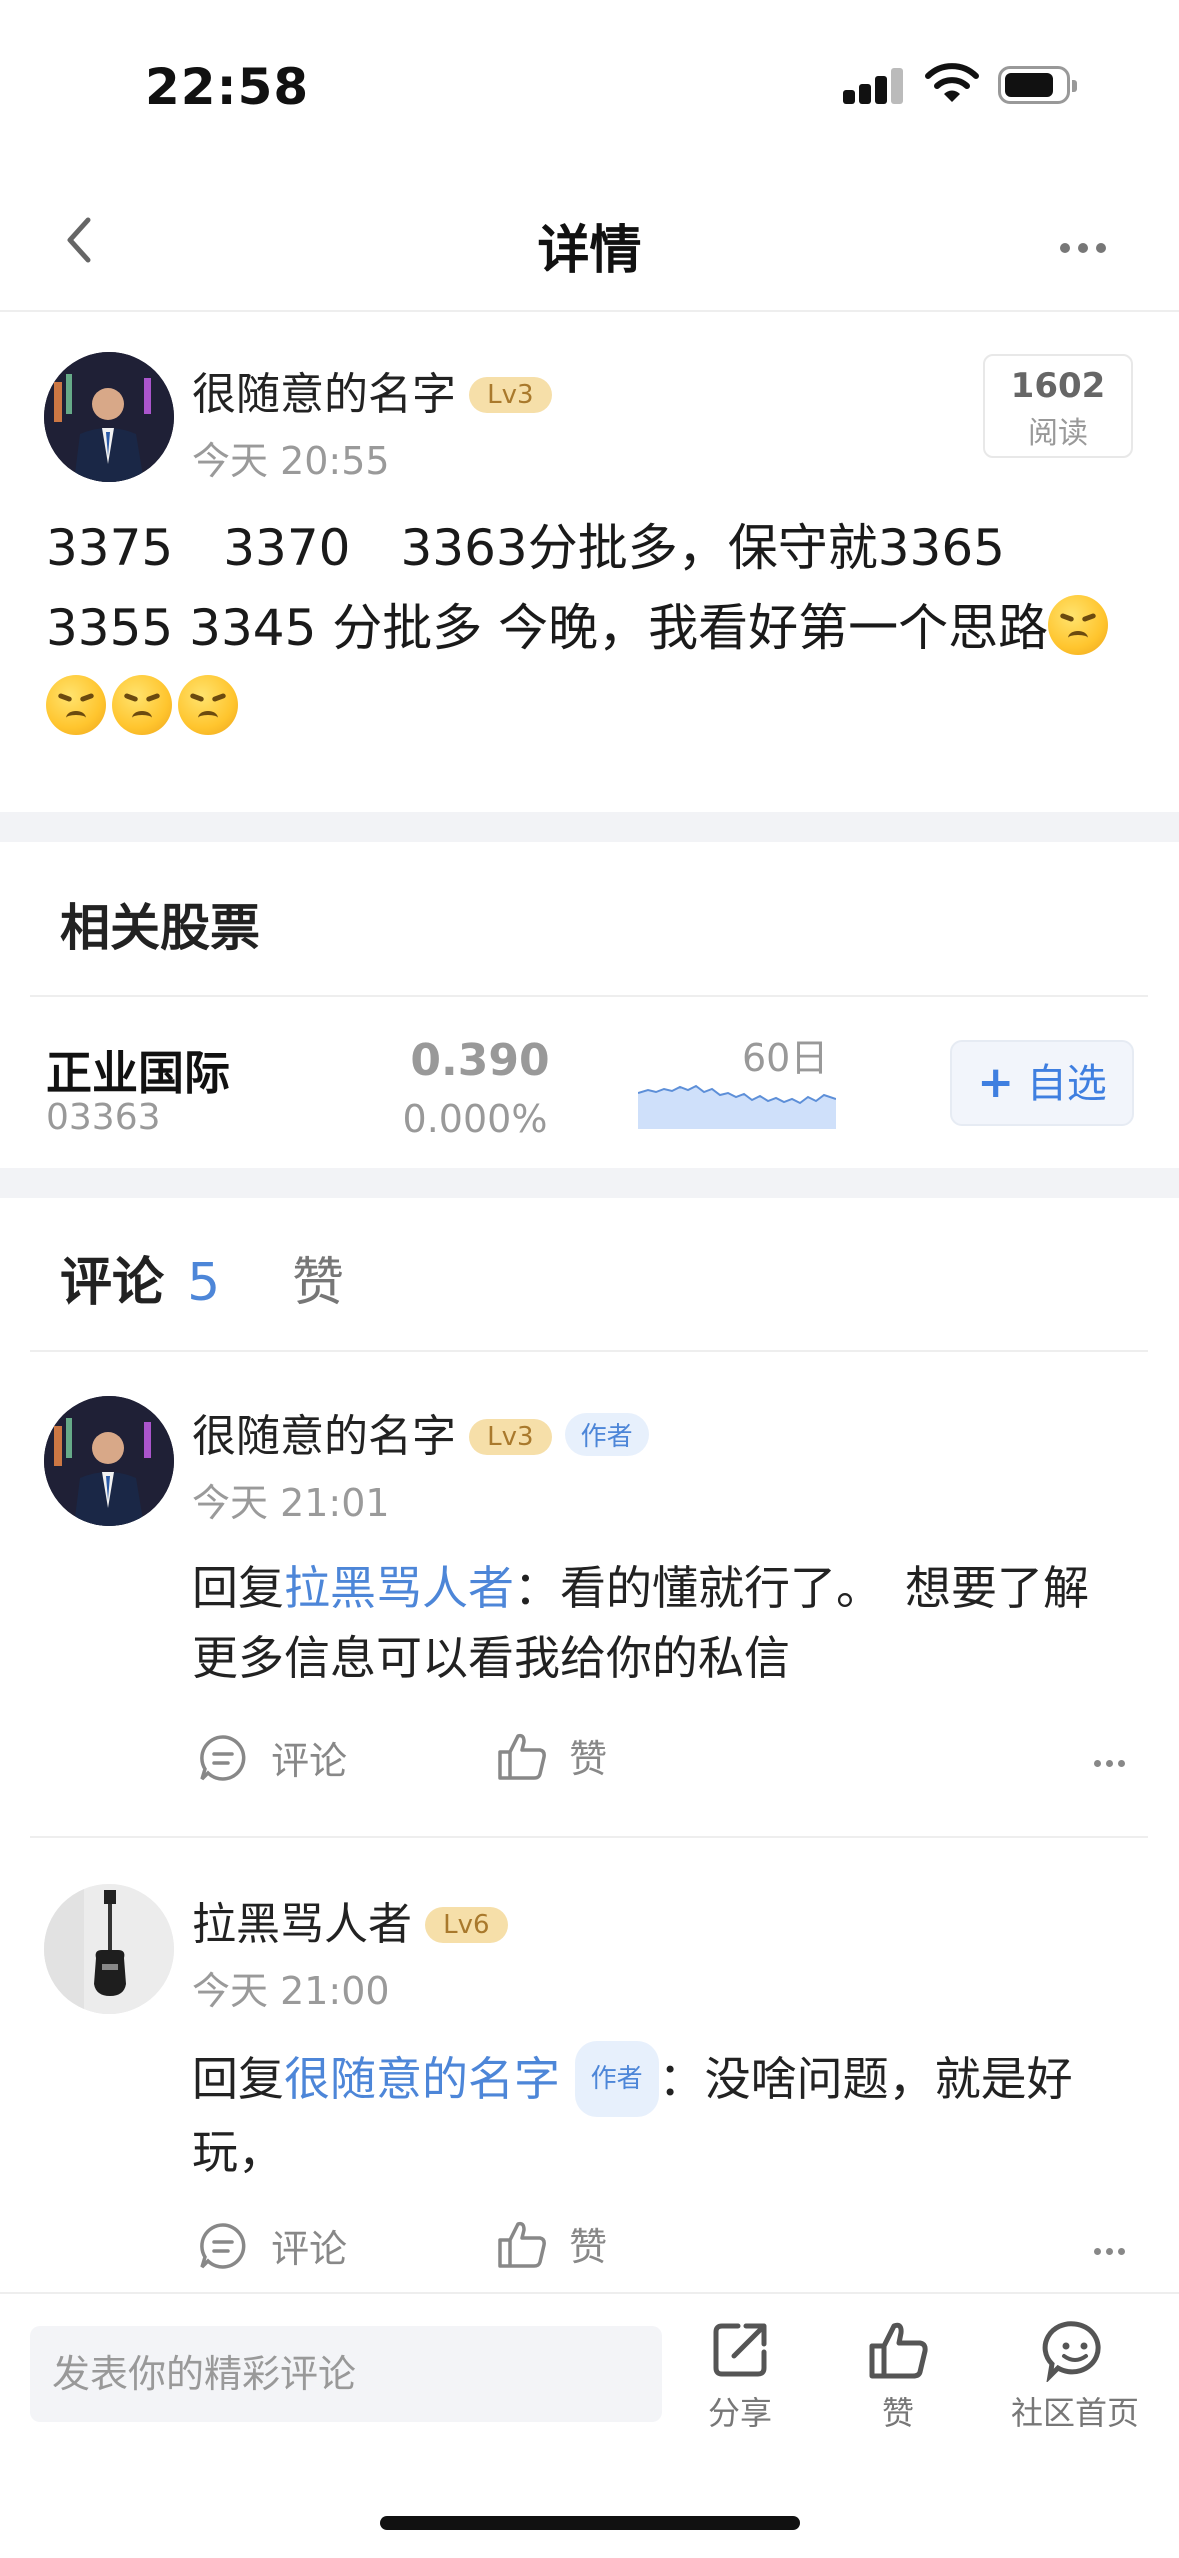  Describe the element at coordinates (109, 417) in the screenshot. I see `author-avatar` at that location.